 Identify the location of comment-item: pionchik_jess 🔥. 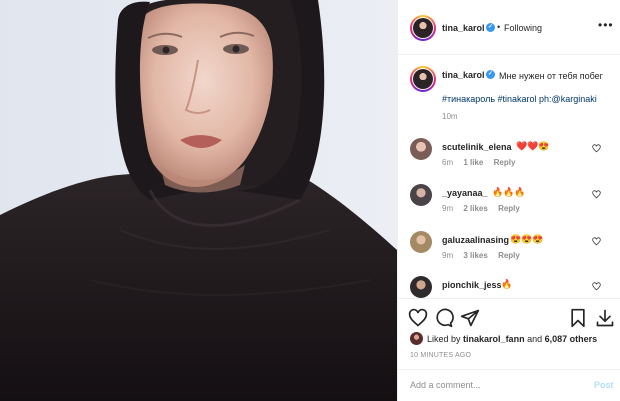
(509, 287).